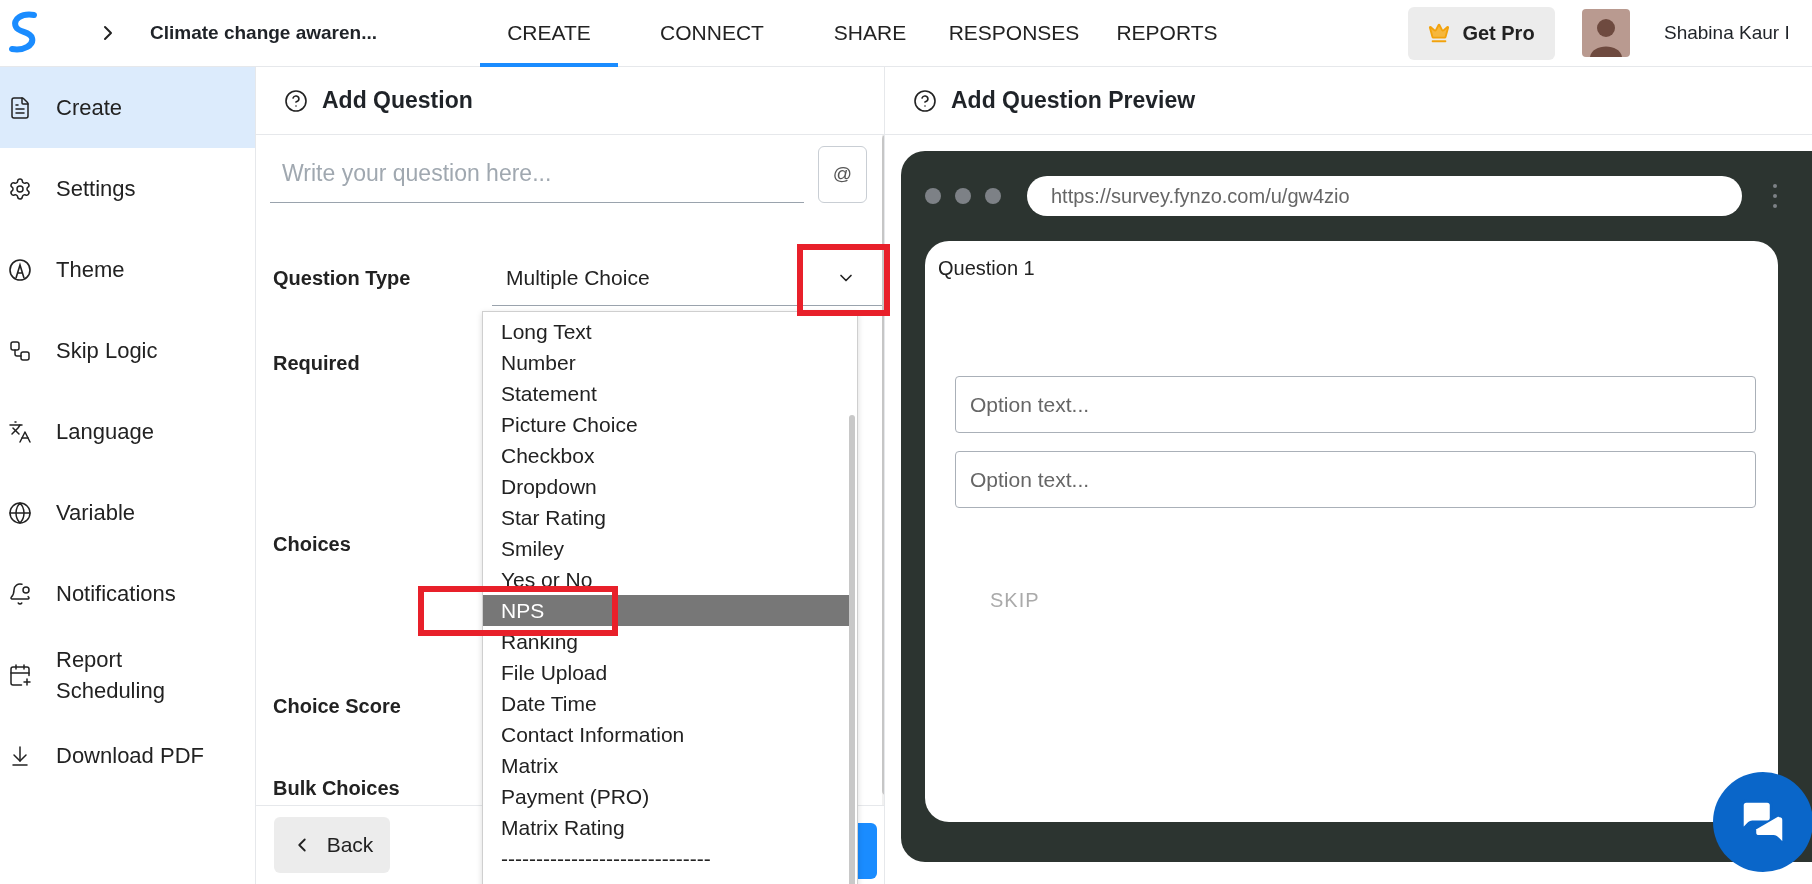 This screenshot has width=1812, height=884. I want to click on dropdown-option: Payment (PRO), so click(666, 796).